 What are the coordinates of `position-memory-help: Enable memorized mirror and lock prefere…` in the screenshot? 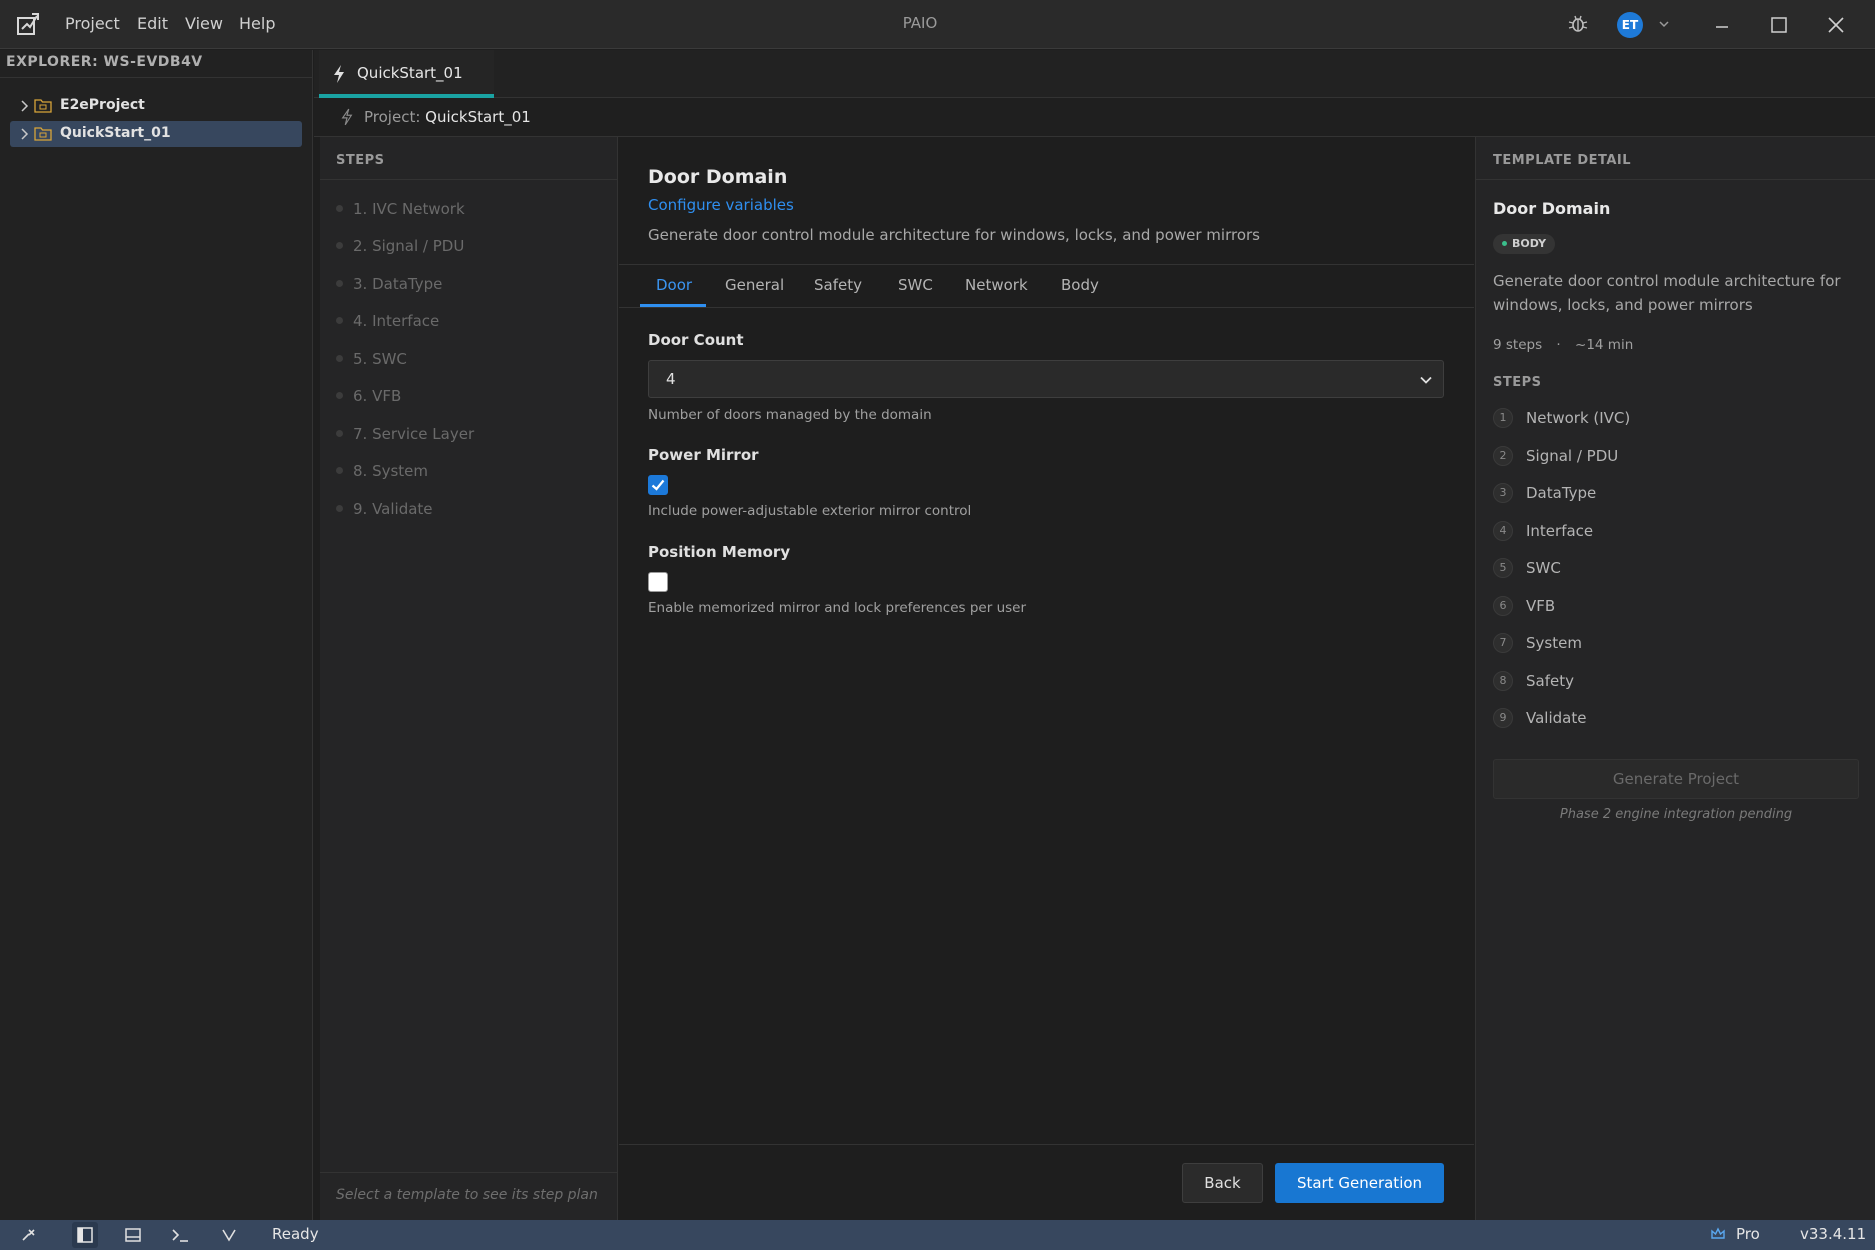 It's located at (837, 608).